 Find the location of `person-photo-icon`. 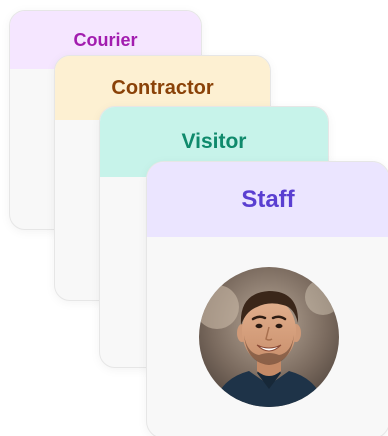

person-photo-icon is located at coordinates (269, 337).